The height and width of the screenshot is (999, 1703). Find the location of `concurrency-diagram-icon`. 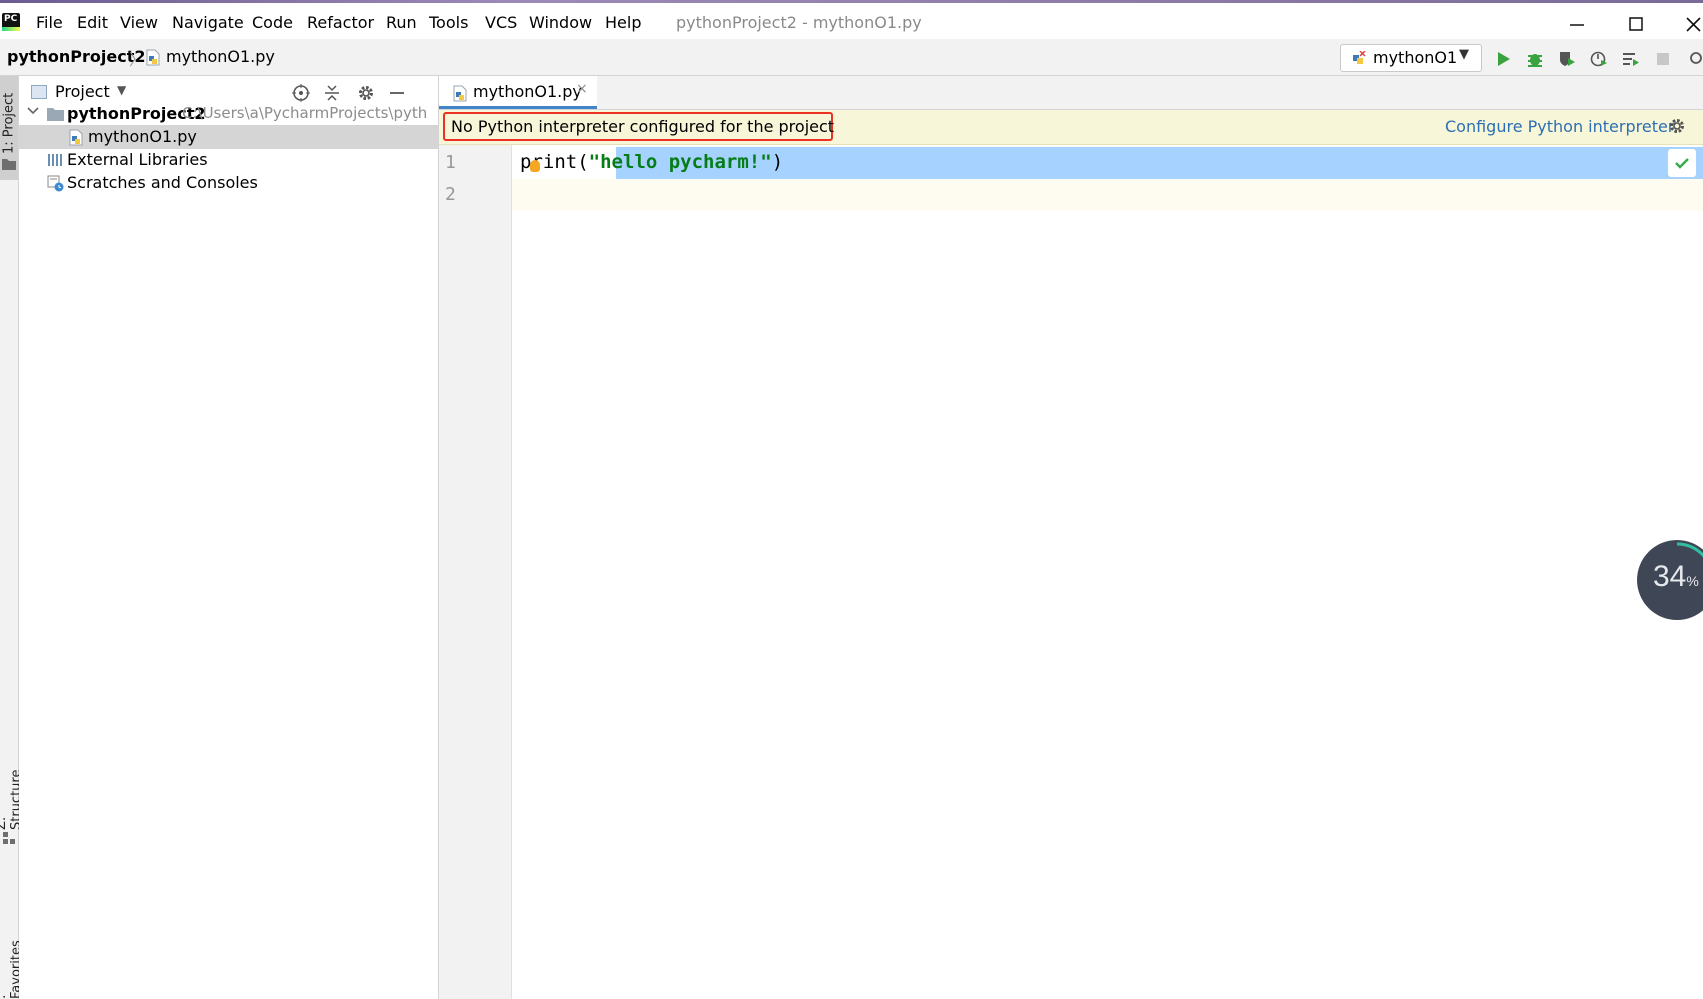

concurrency-diagram-icon is located at coordinates (1631, 59).